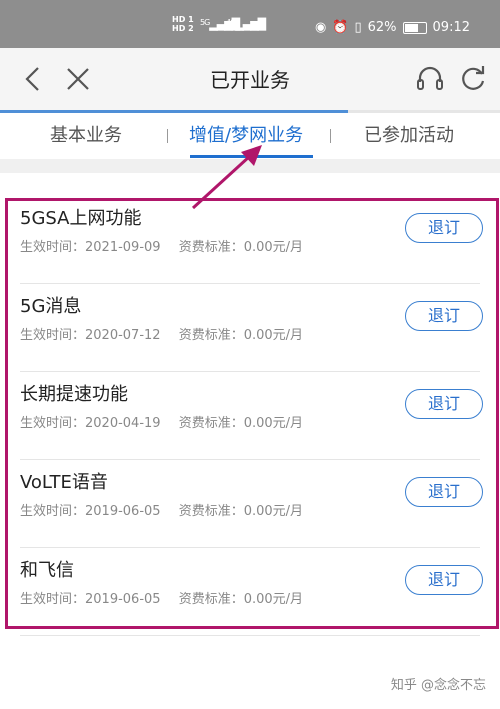 The width and height of the screenshot is (500, 709). What do you see at coordinates (250, 166) in the screenshot?
I see `section-gap` at bounding box center [250, 166].